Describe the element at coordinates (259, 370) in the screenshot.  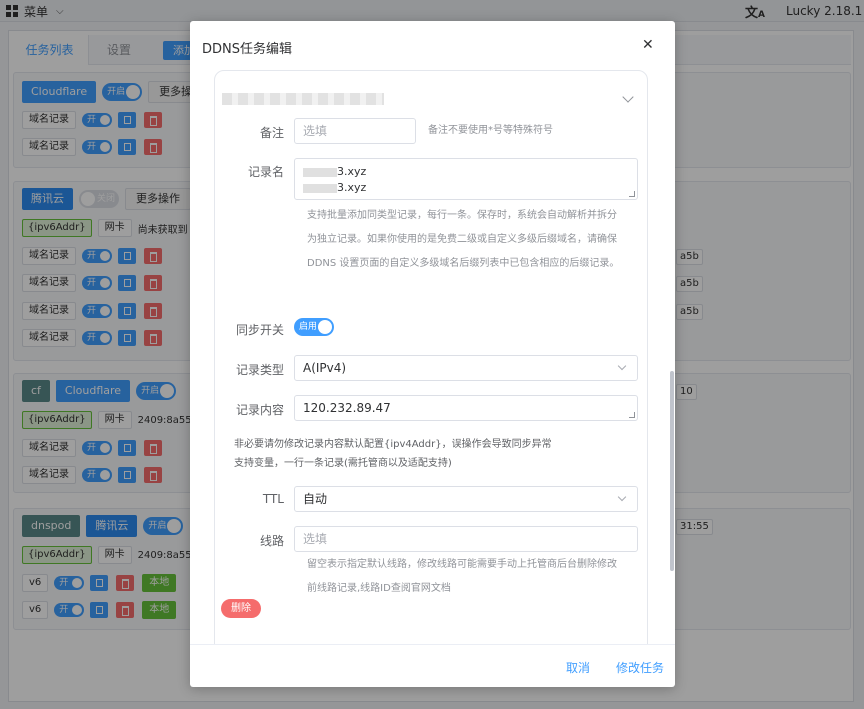
I see `record-type-label: 记录类型` at that location.